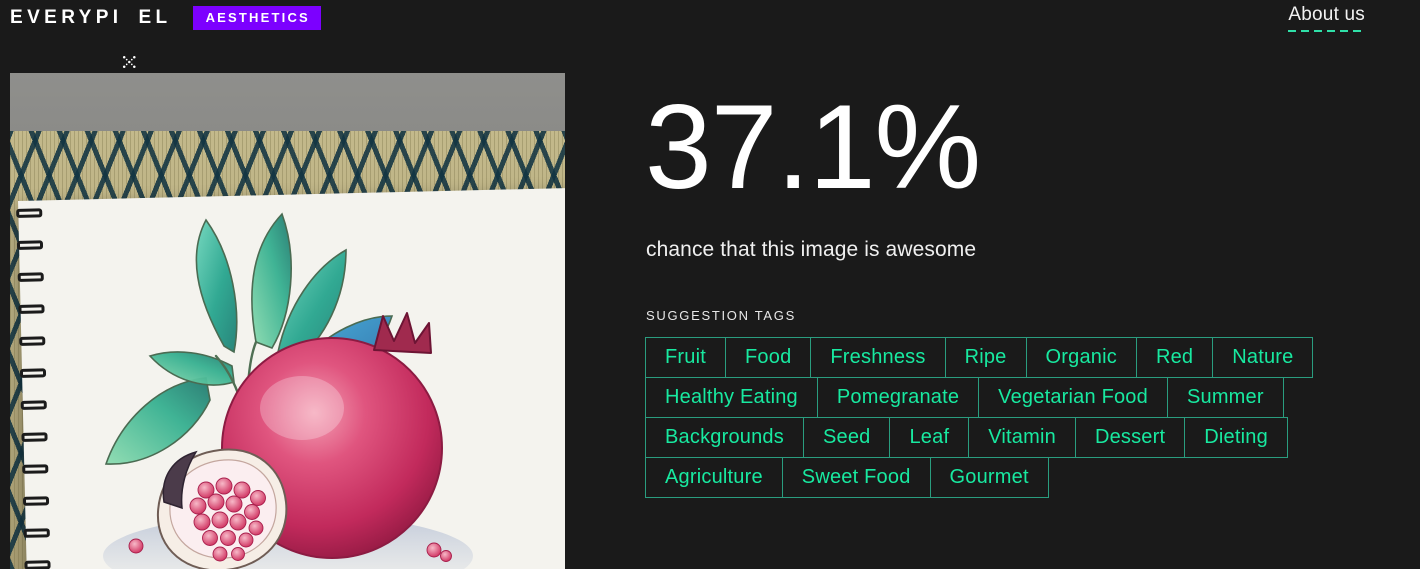  I want to click on suggestion-tag: Vitamin, so click(1022, 437).